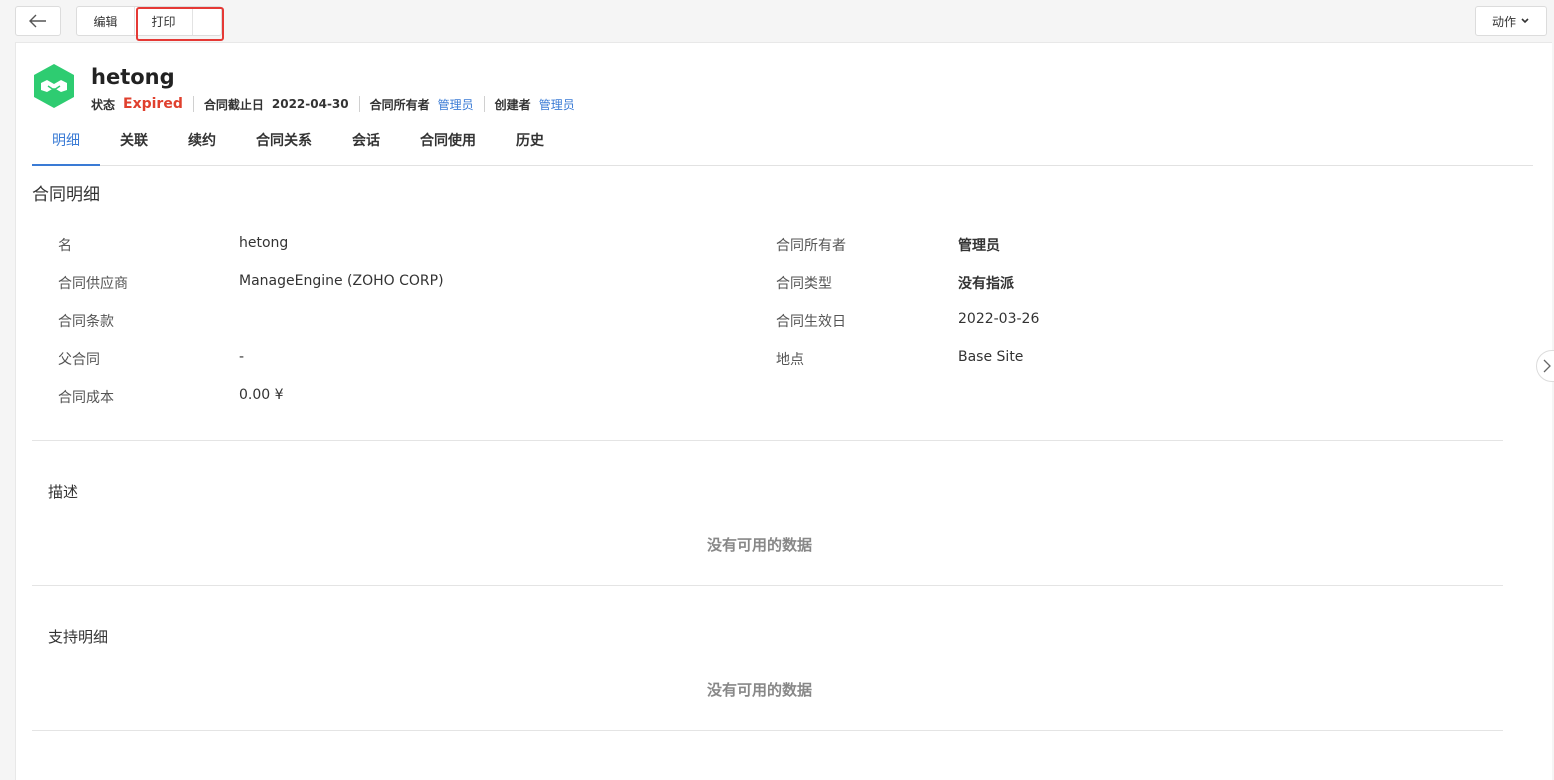 The height and width of the screenshot is (780, 1554). I want to click on field-label-name: 名, so click(65, 246).